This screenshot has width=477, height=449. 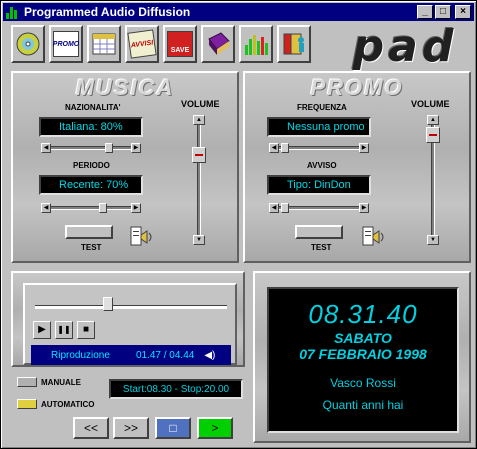 What do you see at coordinates (463, 12) in the screenshot?
I see `close-button: ×` at bounding box center [463, 12].